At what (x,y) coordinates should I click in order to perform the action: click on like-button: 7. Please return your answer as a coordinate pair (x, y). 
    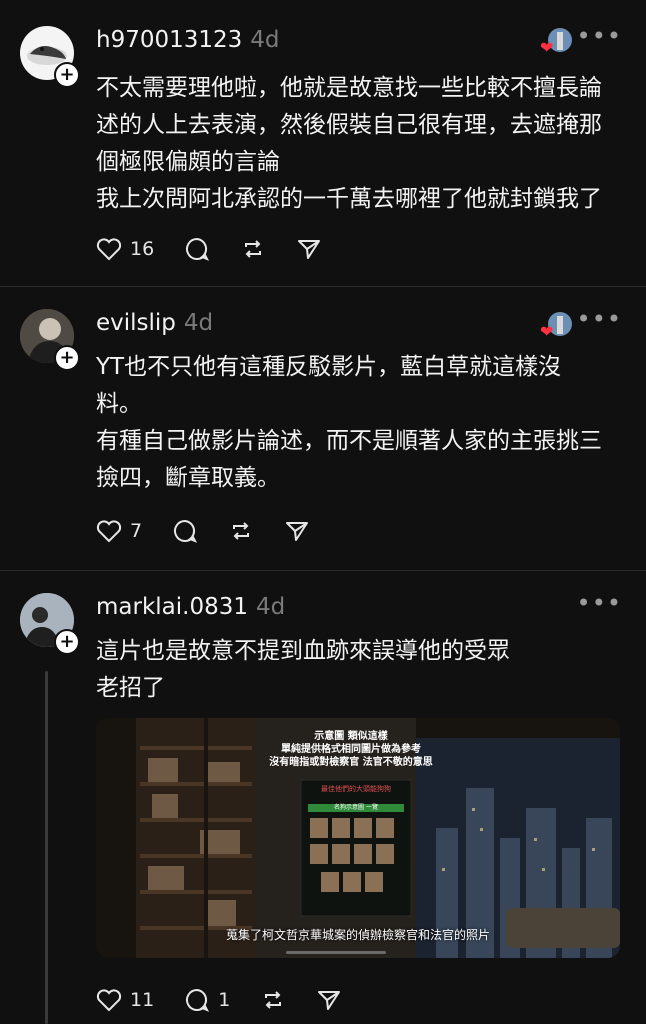
    Looking at the image, I should click on (119, 531).